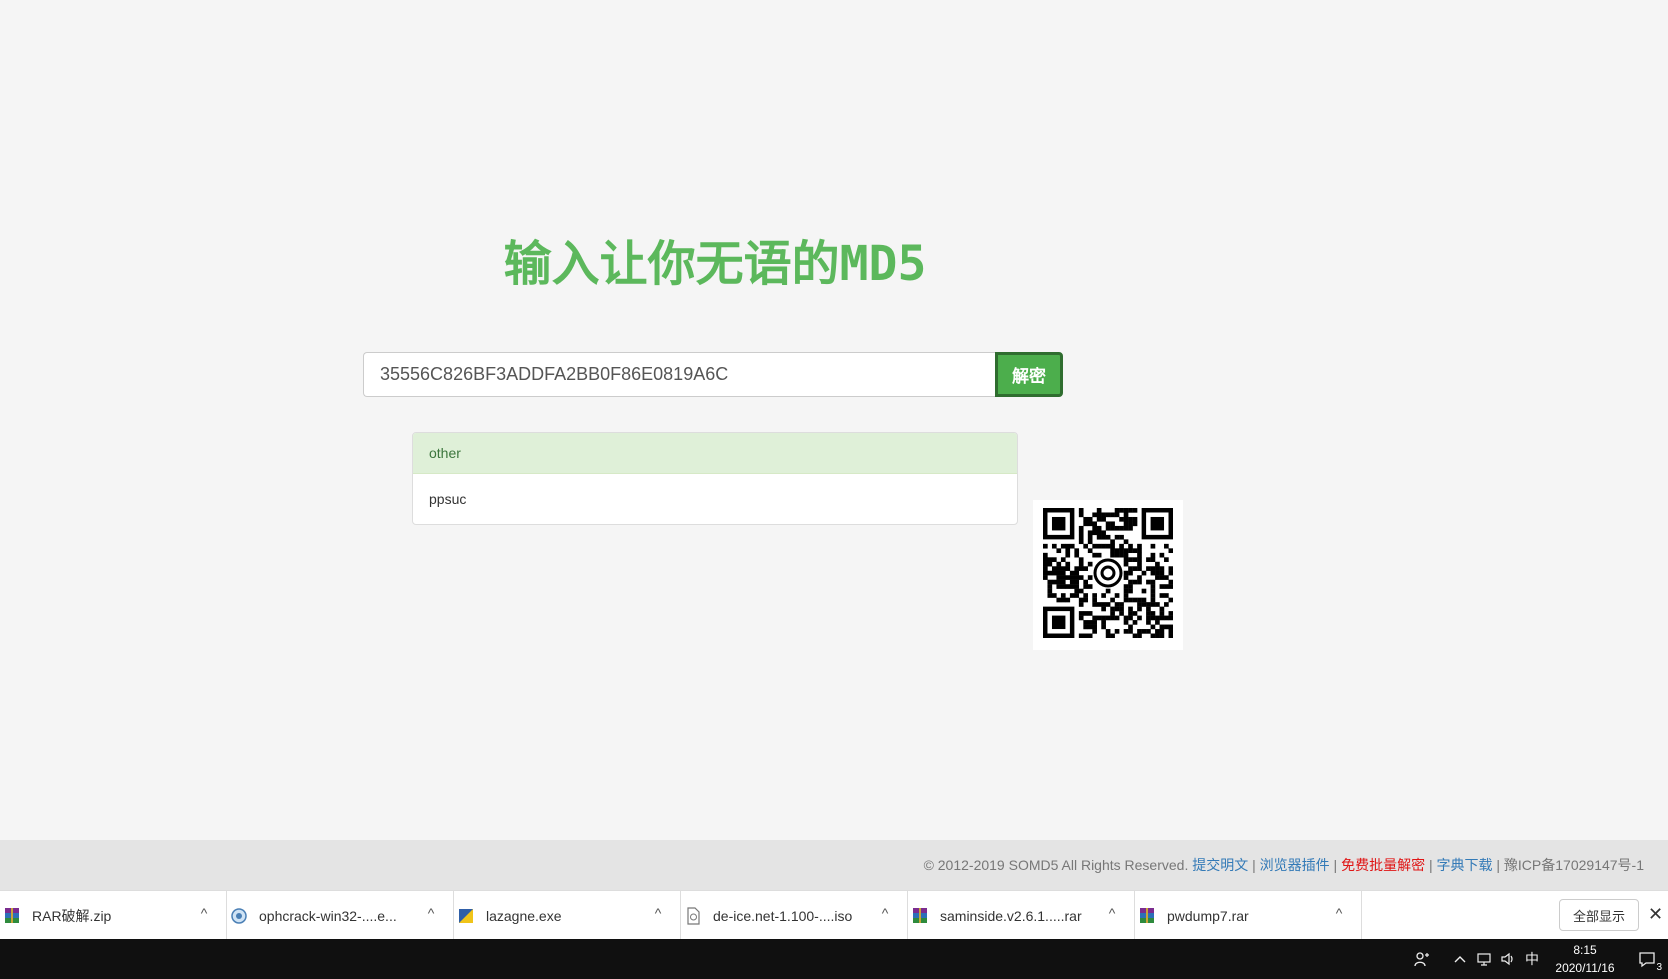  Describe the element at coordinates (113, 915) in the screenshot. I see `download-item: RAR破解.zip ^` at that location.